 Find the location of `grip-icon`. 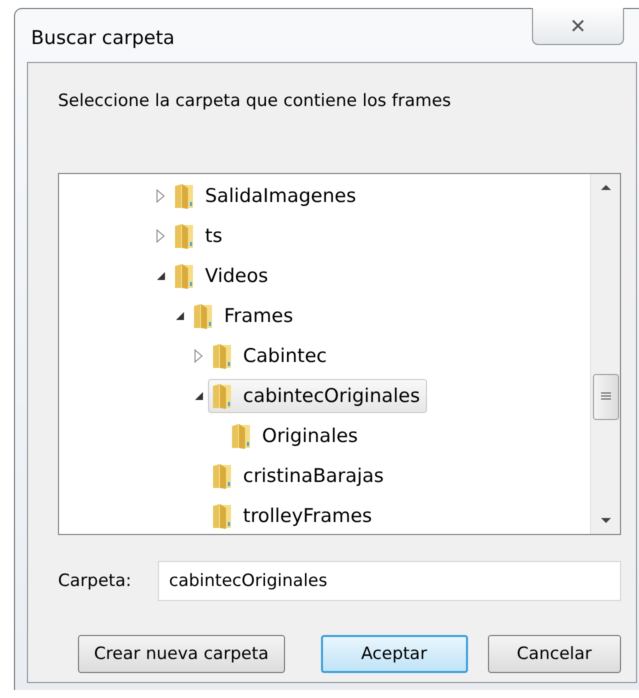

grip-icon is located at coordinates (606, 397).